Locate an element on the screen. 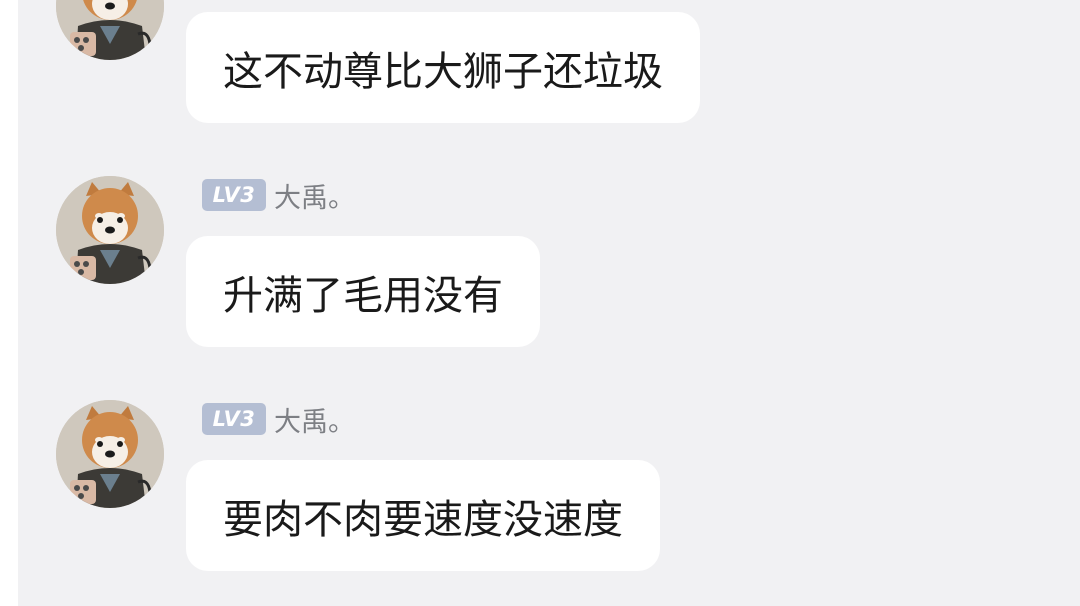 The height and width of the screenshot is (606, 1080). message-bubble: 这不动尊比大狮子还垃圾 is located at coordinates (443, 67).